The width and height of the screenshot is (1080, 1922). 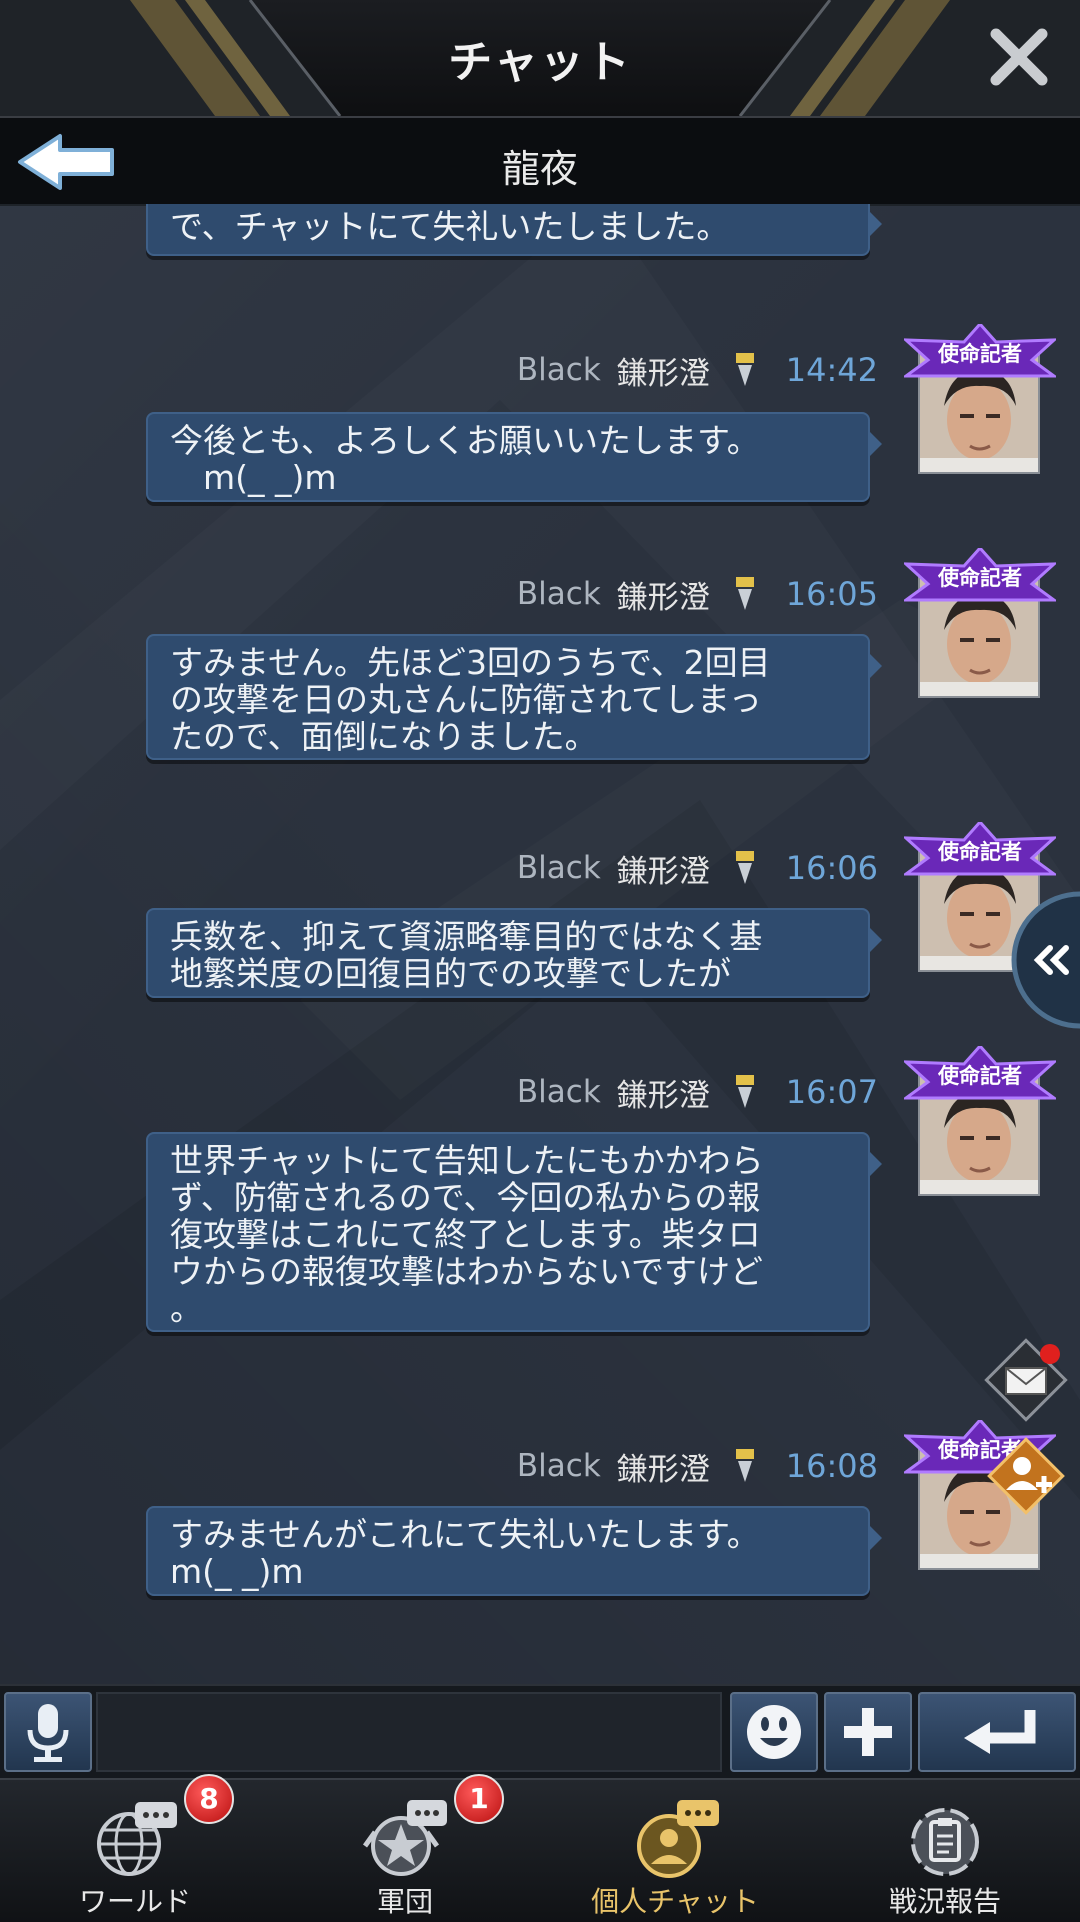 I want to click on star-chat-icon, so click(x=404, y=1838).